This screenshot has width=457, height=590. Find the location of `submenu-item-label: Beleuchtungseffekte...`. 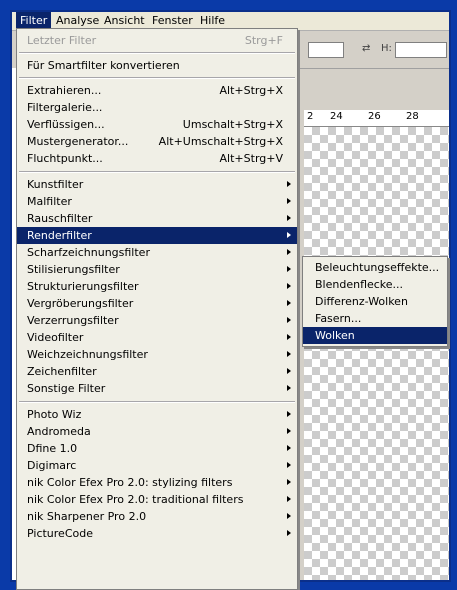

submenu-item-label: Beleuchtungseffekte... is located at coordinates (377, 267).